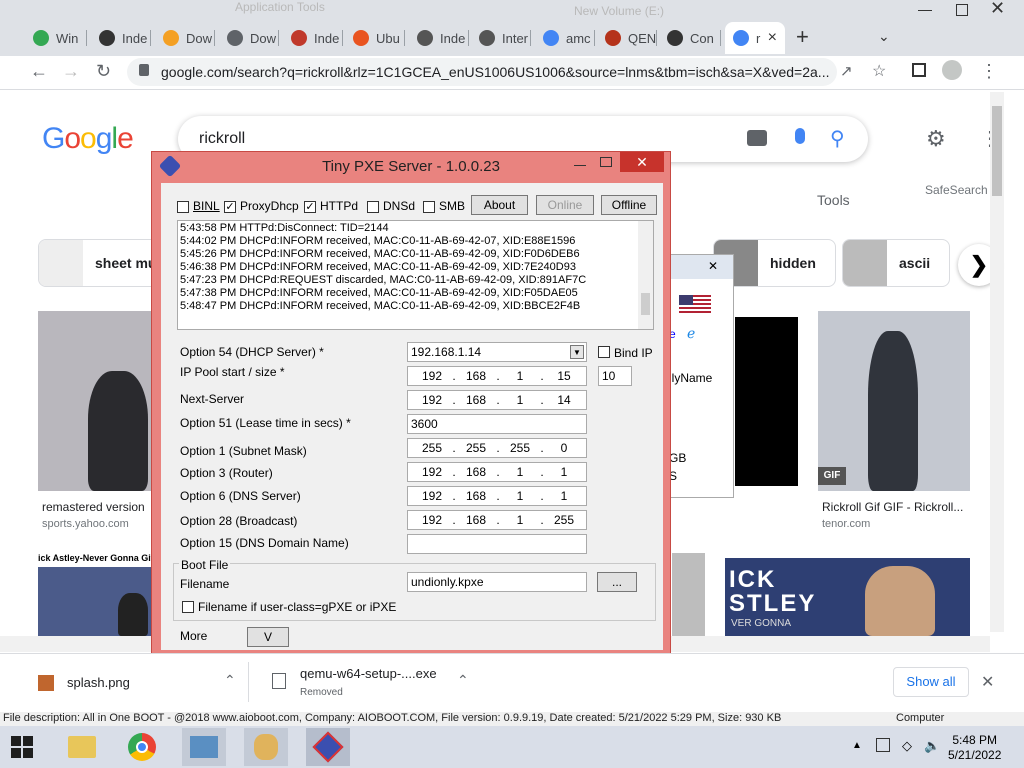 The image size is (1024, 768). I want to click on browser-tab: Inde, so click(439, 38).